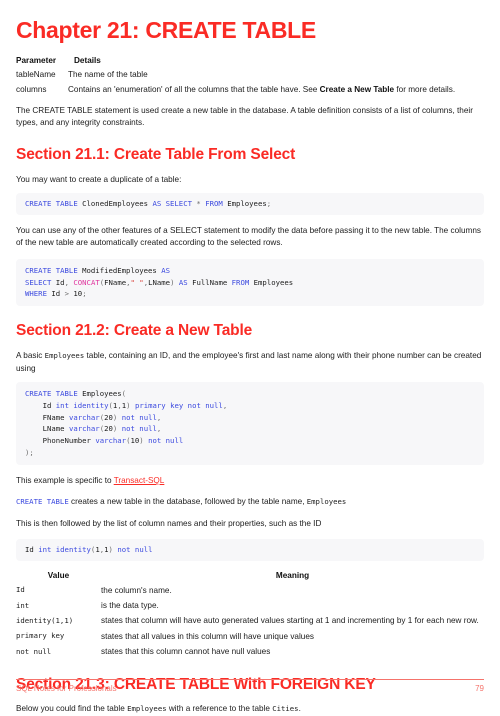  What do you see at coordinates (250, 605) in the screenshot?
I see `table-row: int is the data type.` at bounding box center [250, 605].